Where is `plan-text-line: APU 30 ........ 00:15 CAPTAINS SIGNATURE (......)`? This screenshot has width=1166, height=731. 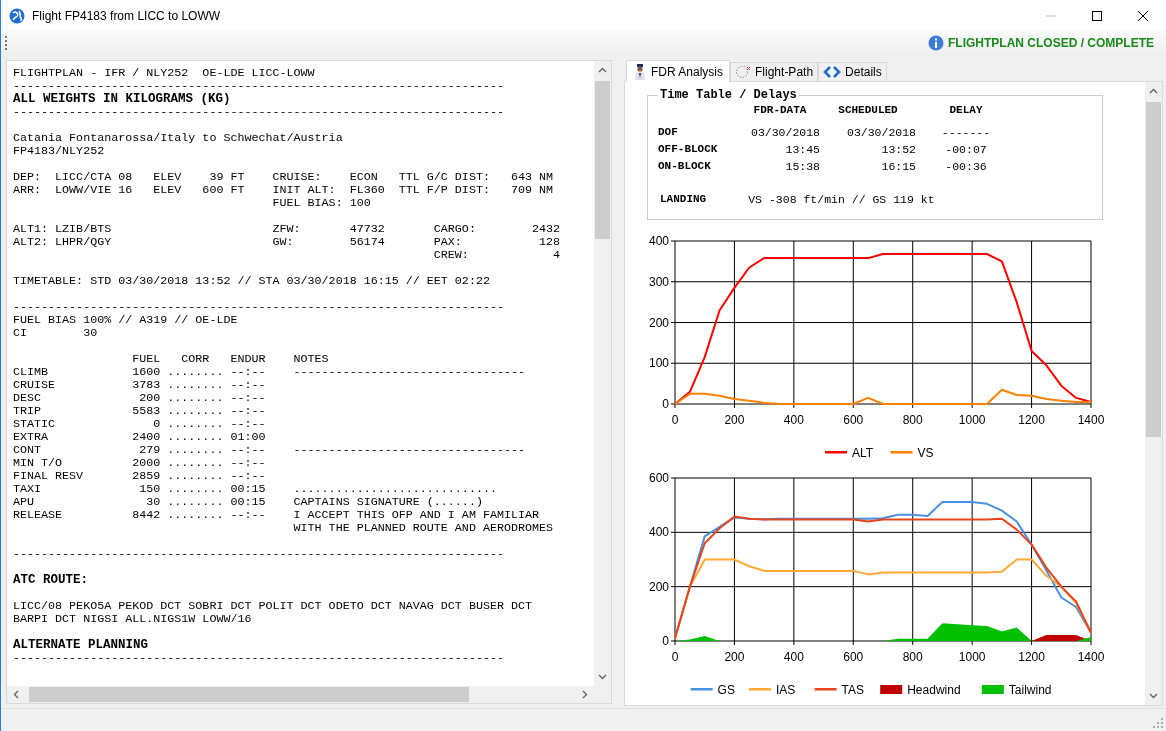
plan-text-line: APU 30 ........ 00:15 CAPTAINS SIGNATURE (......) is located at coordinates (248, 502).